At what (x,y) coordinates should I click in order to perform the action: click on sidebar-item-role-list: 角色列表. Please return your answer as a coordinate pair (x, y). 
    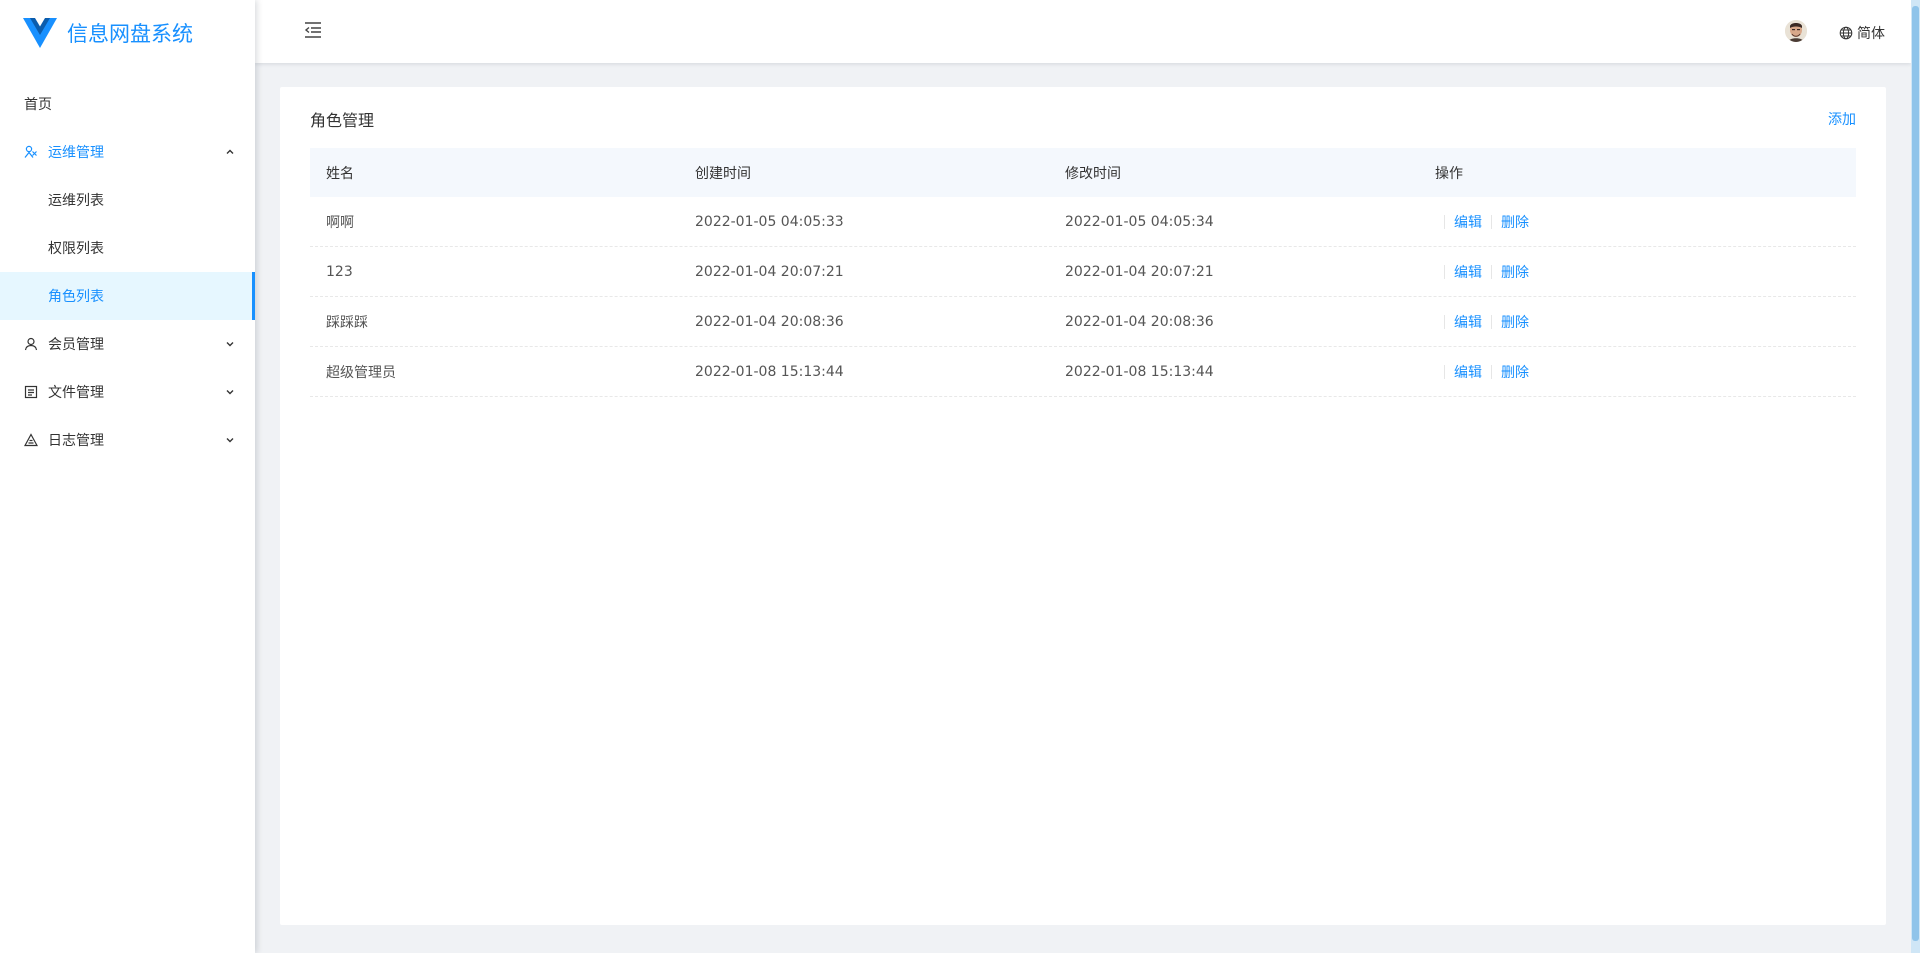
    Looking at the image, I should click on (127, 296).